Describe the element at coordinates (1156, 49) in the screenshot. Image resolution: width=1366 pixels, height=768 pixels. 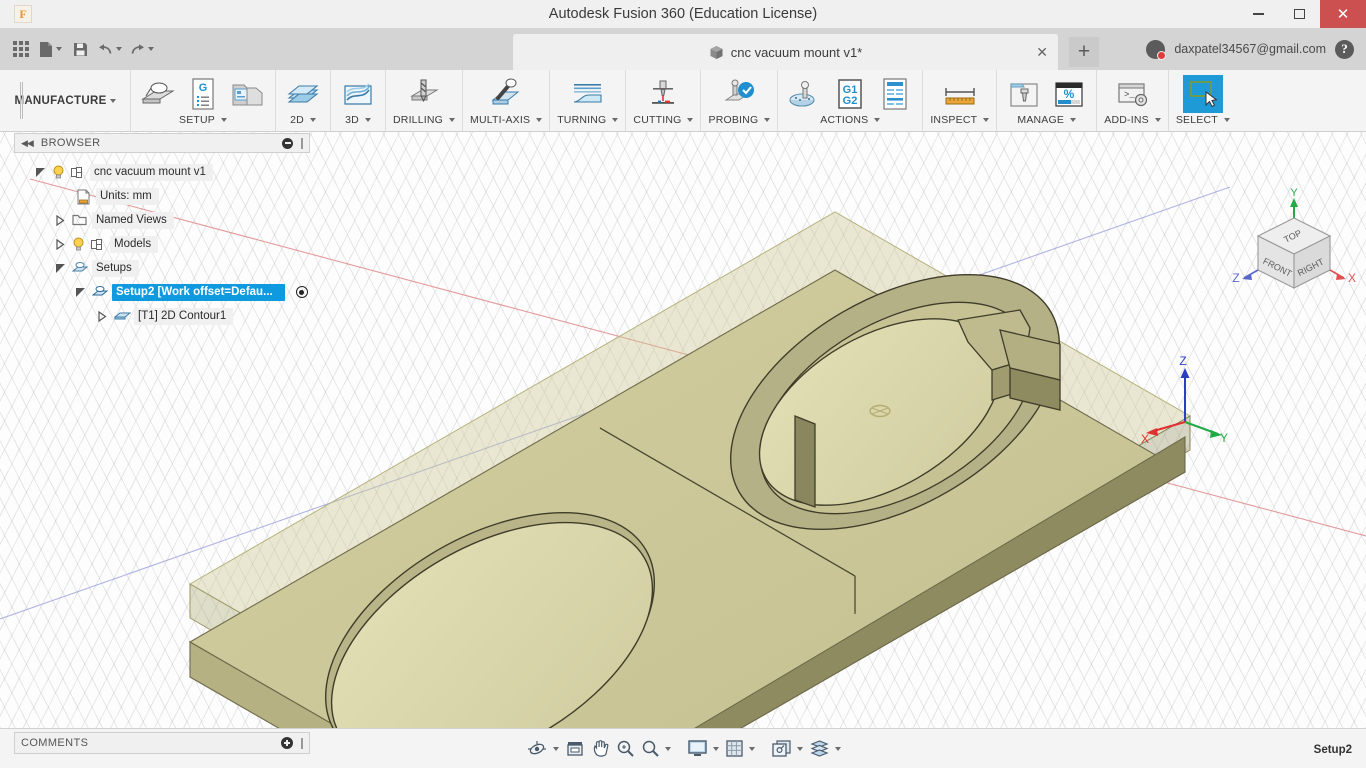
I see `job-status-icon` at that location.